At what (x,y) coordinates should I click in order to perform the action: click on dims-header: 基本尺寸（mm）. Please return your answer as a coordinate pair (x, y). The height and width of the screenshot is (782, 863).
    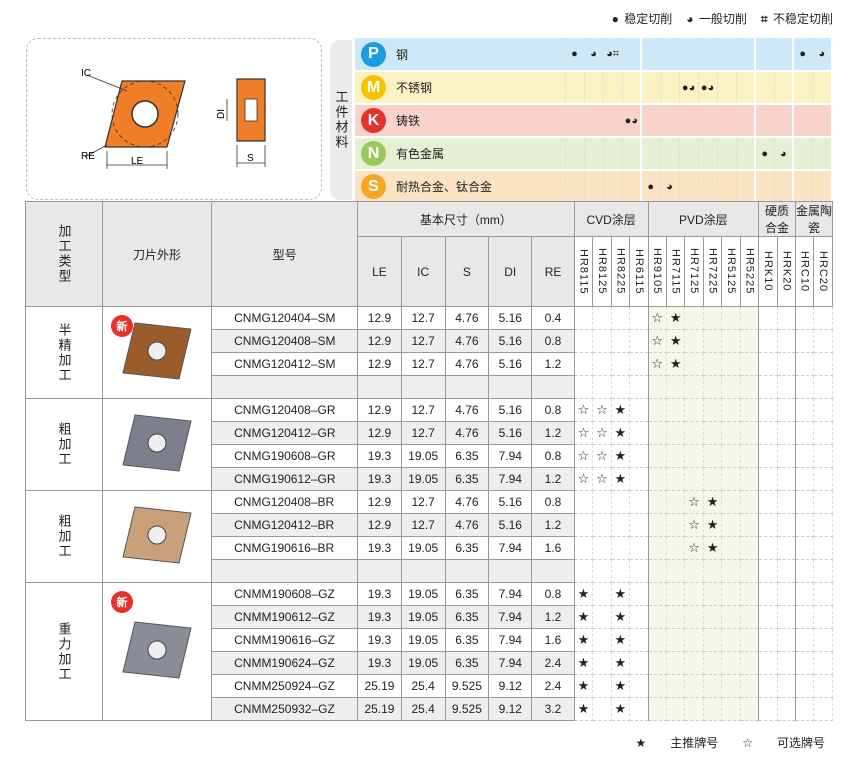
    Looking at the image, I should click on (466, 219).